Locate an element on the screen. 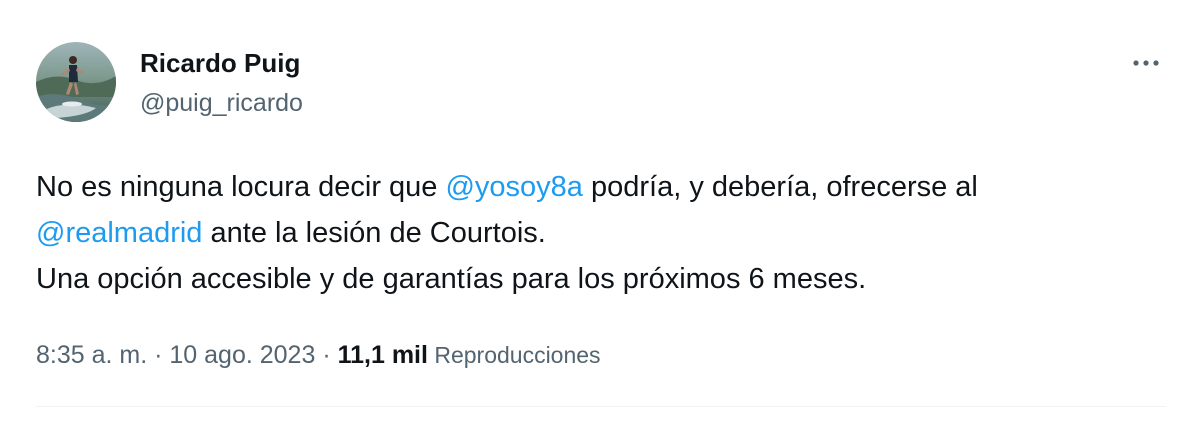 The image size is (1192, 423). views-count: 11,1 mil is located at coordinates (382, 355).